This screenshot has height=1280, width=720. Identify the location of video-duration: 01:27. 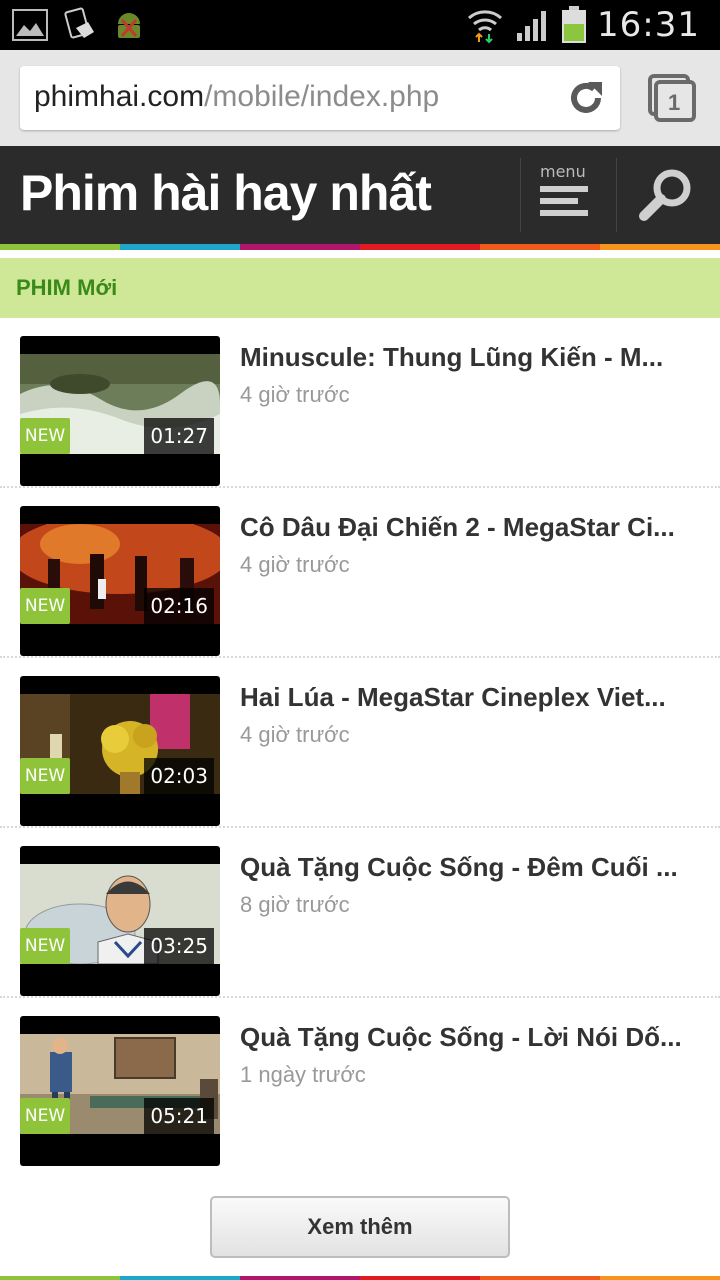
(179, 436).